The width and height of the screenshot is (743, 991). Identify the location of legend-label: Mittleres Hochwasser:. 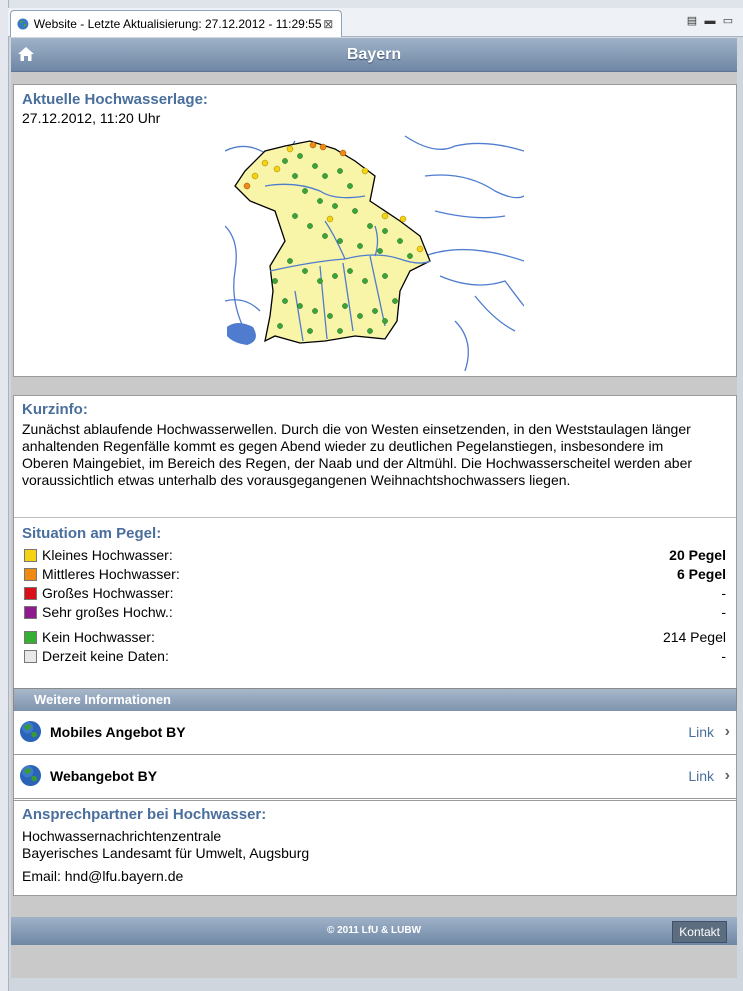
(111, 574).